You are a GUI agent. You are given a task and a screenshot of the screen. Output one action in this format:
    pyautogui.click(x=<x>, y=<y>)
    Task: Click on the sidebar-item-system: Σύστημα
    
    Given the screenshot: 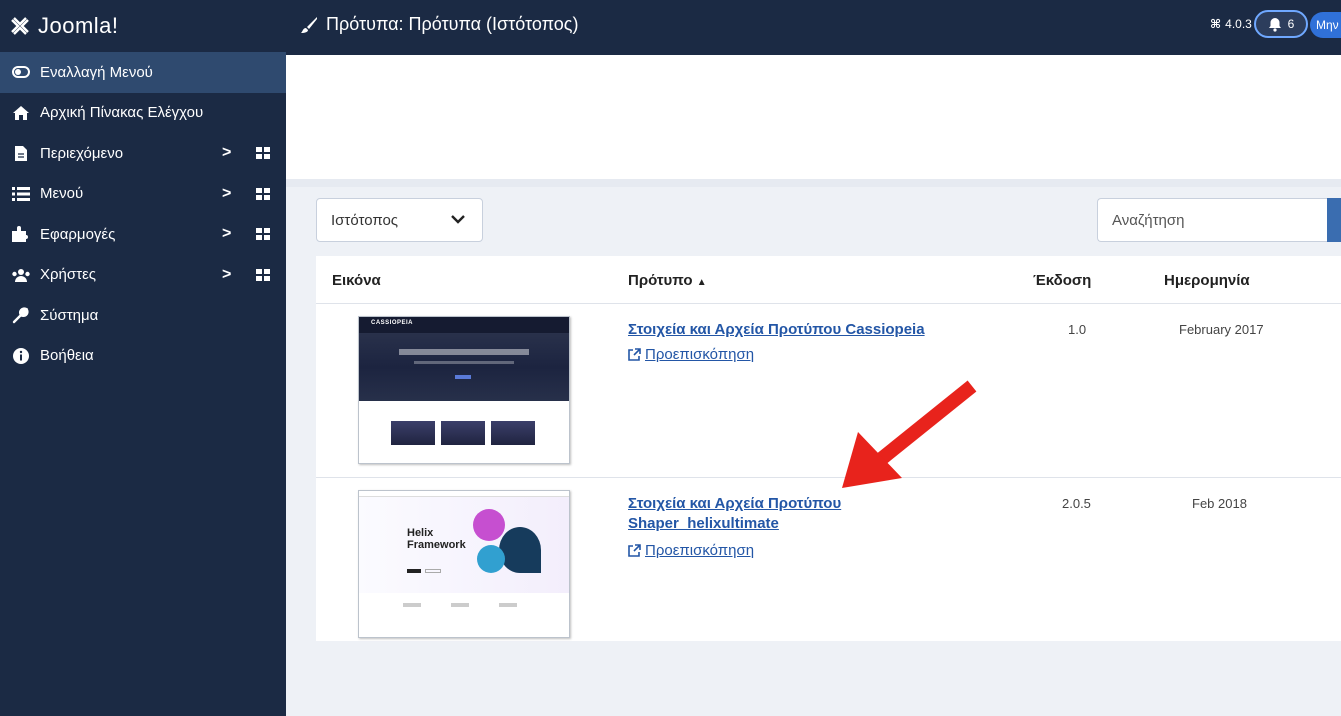 What is the action you would take?
    pyautogui.click(x=143, y=315)
    